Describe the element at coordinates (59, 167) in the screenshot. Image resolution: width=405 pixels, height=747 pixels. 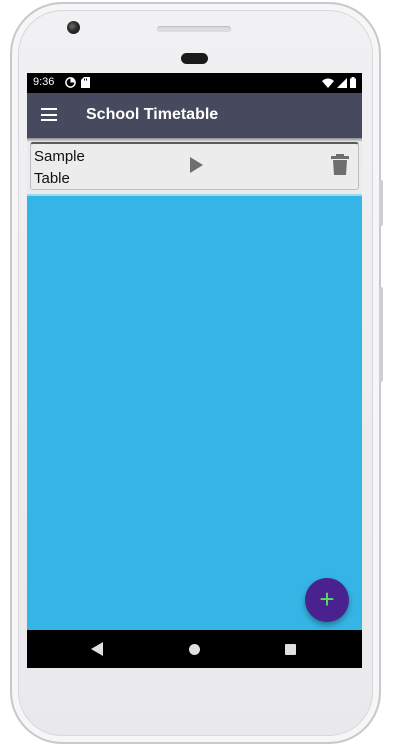
I see `list-item-title: Sample Table` at that location.